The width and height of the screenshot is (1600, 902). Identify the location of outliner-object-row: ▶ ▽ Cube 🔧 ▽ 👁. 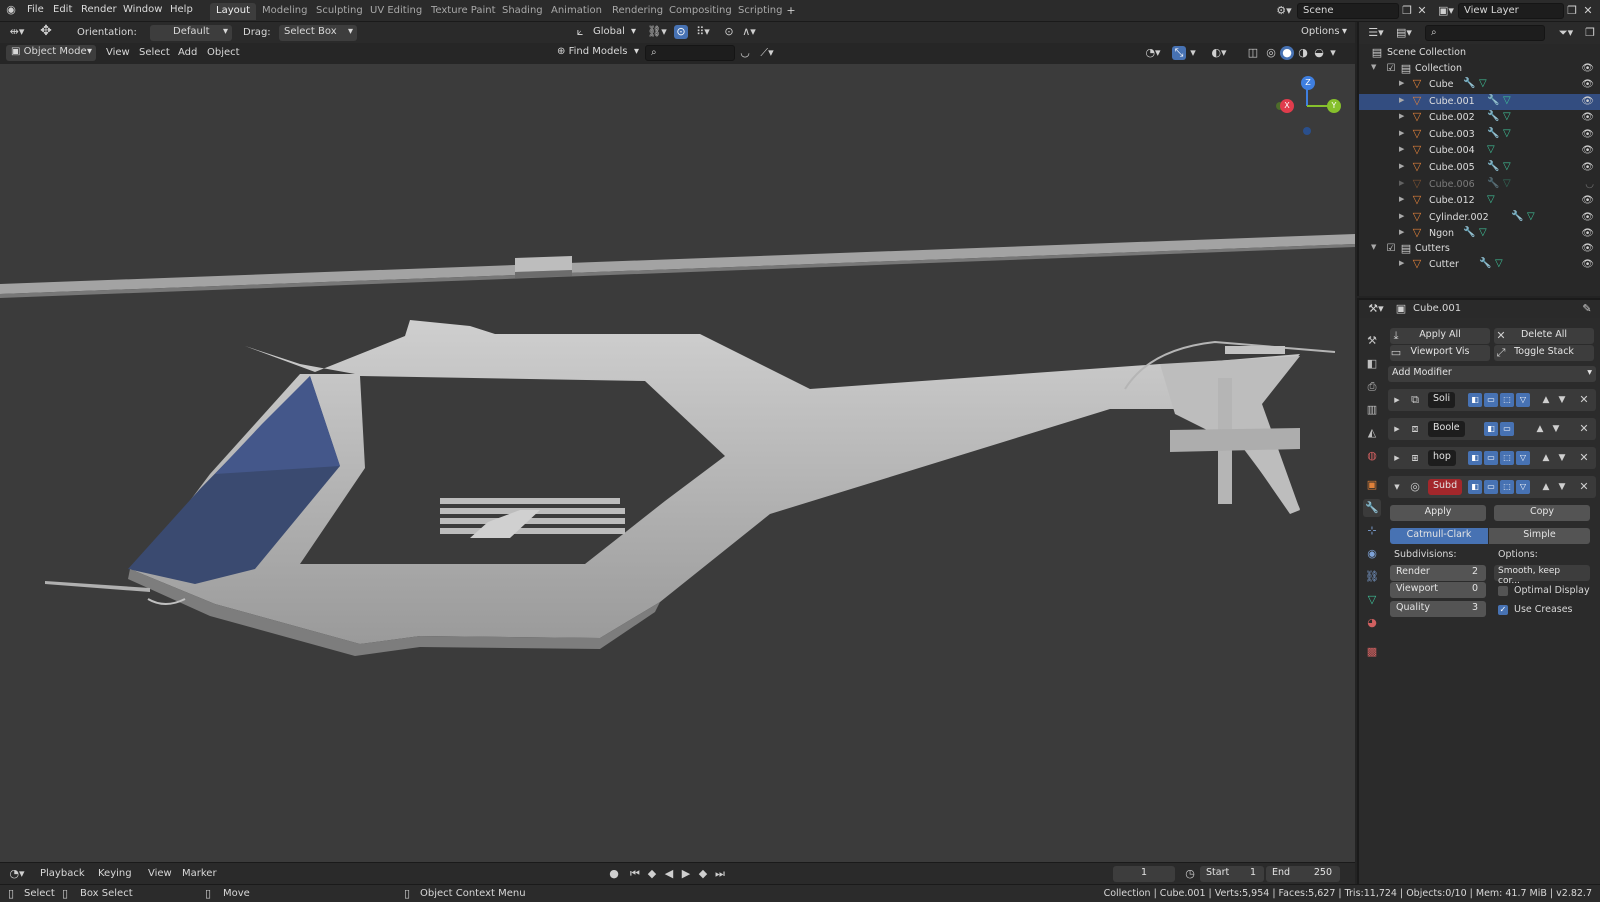
(1479, 85).